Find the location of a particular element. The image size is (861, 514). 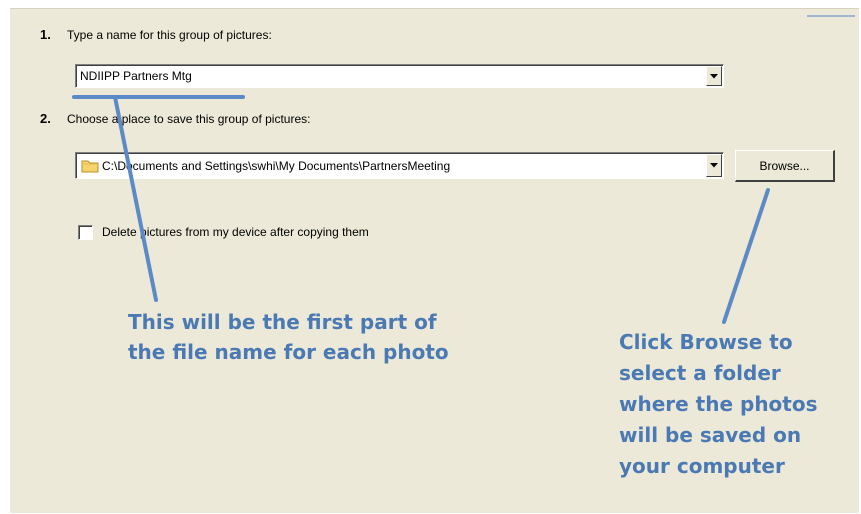

group-name-combobox: NDIIPP Partners Mtg is located at coordinates (399, 76).